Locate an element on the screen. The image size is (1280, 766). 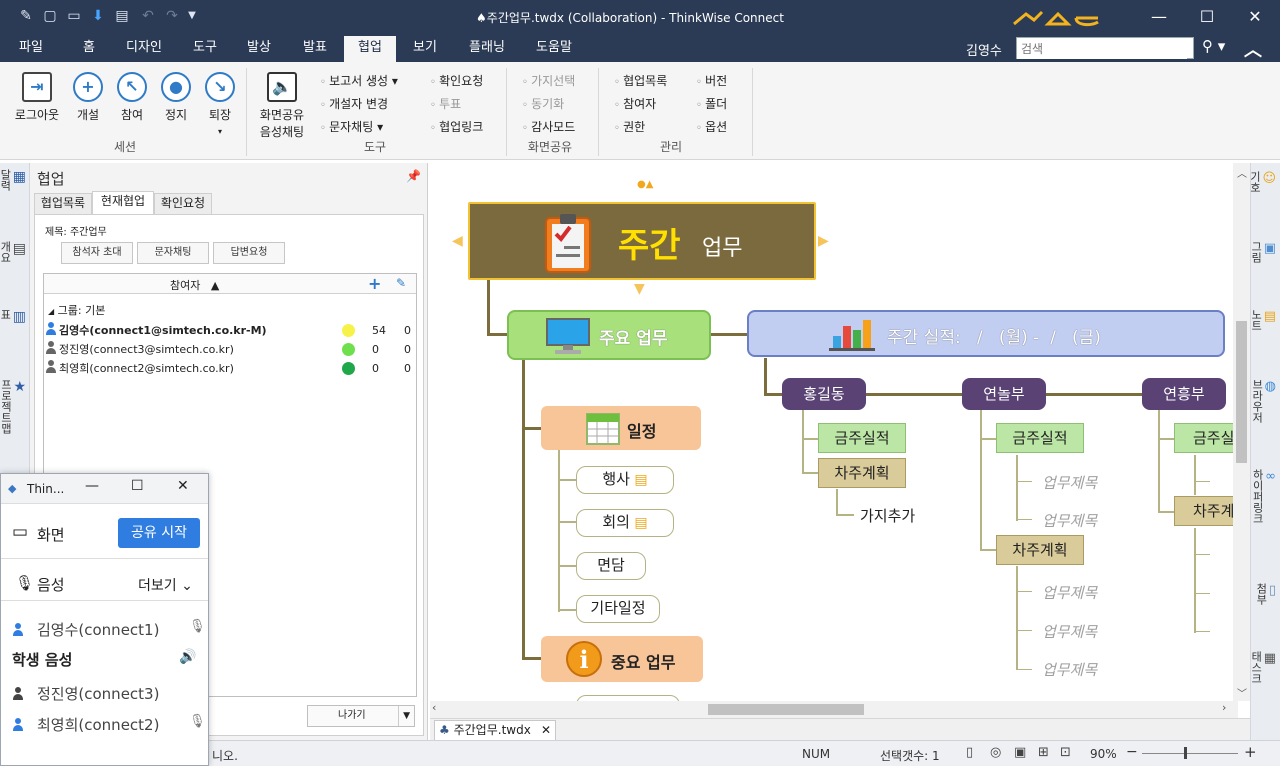
actual-size-icon: ⊡ is located at coordinates (1065, 752).